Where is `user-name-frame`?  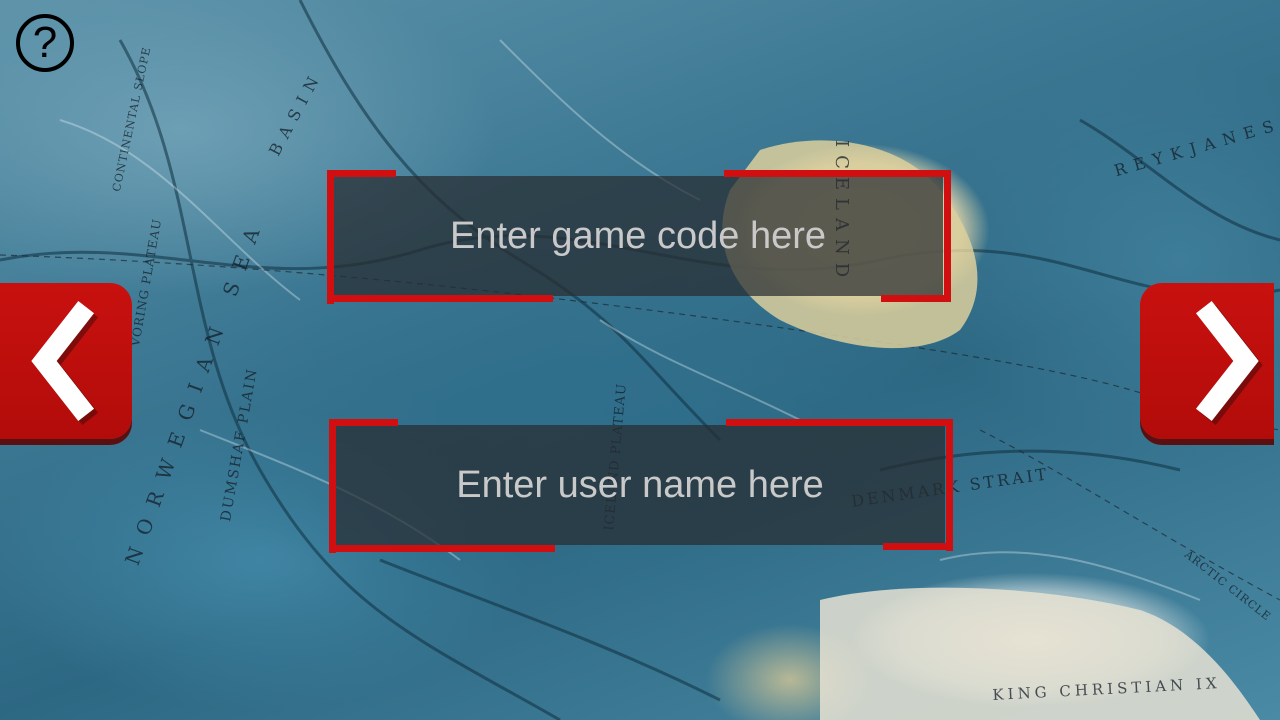
user-name-frame is located at coordinates (641, 486).